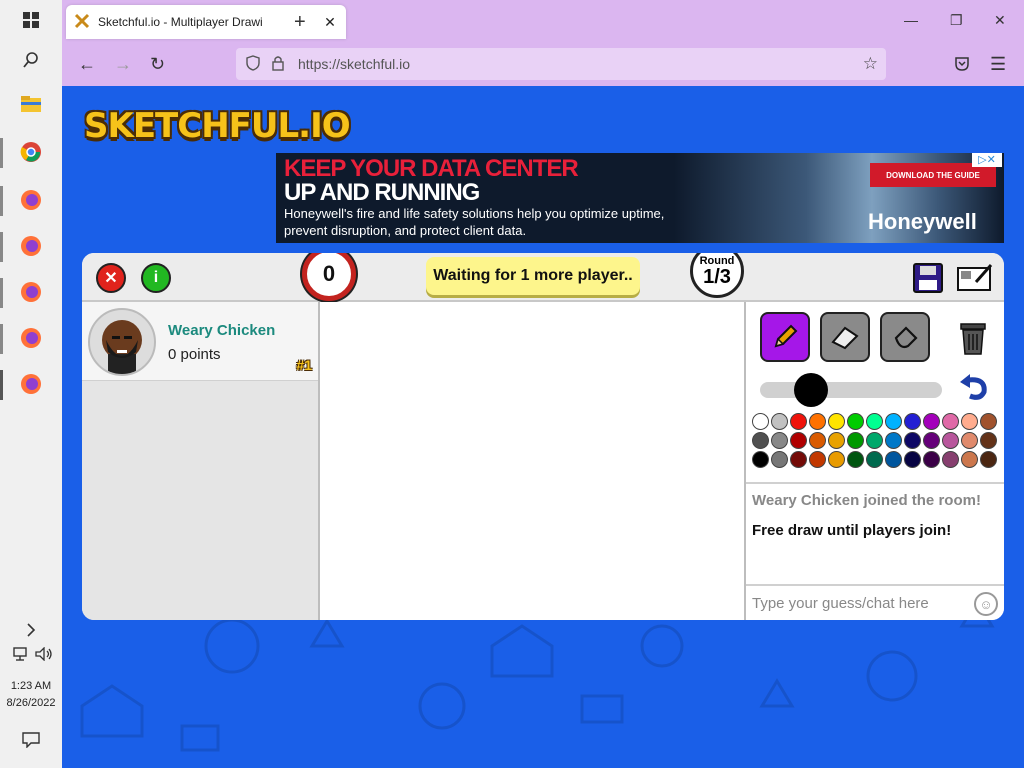  Describe the element at coordinates (956, 20) in the screenshot. I see `maximize-icon: ❐` at that location.